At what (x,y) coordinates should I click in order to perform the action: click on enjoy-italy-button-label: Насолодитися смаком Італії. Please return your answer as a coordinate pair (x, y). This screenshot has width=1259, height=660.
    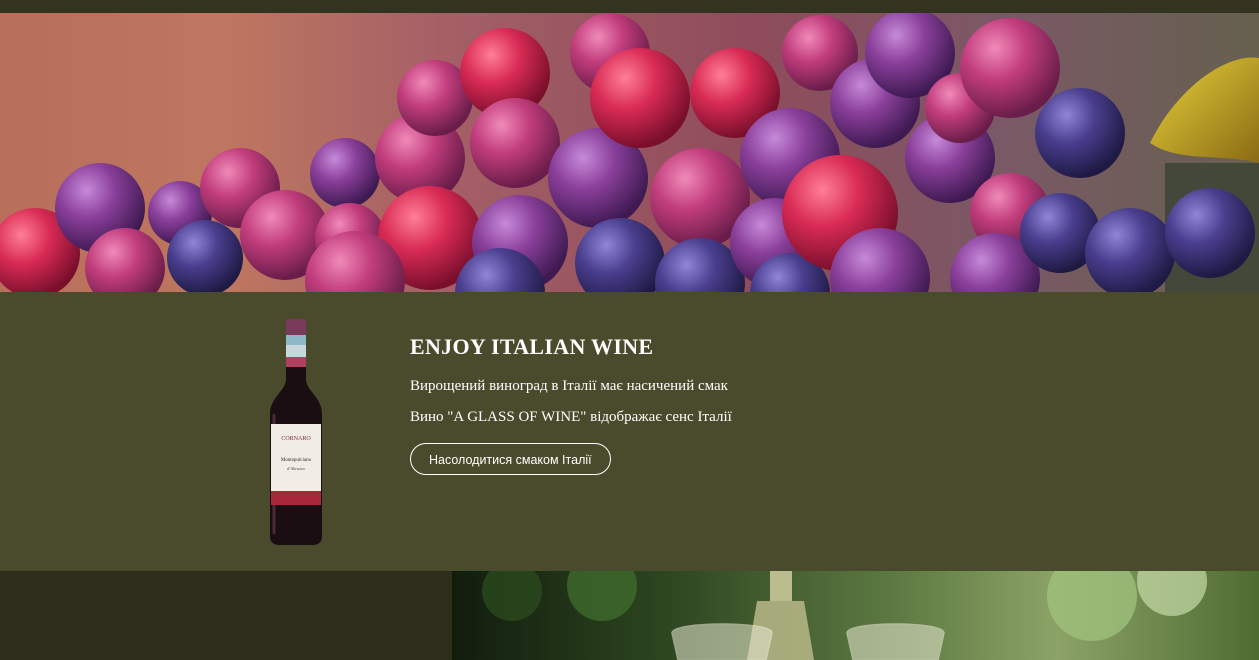
    Looking at the image, I should click on (510, 460).